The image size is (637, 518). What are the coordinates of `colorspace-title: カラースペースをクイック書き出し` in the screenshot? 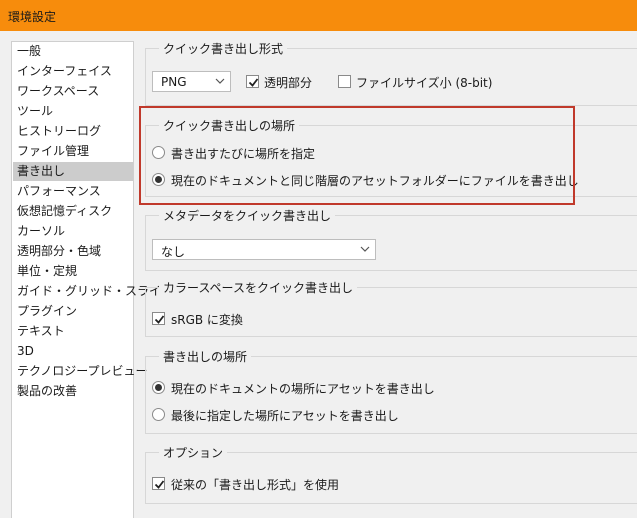 It's located at (258, 287).